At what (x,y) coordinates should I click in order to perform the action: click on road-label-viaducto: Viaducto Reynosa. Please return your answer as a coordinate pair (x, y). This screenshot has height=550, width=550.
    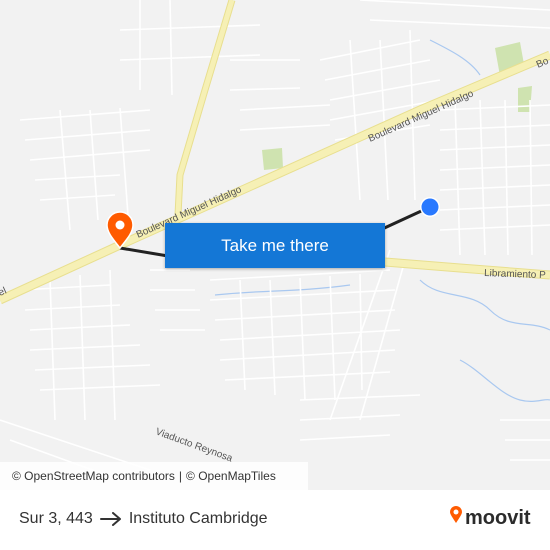
    Looking at the image, I should click on (194, 445).